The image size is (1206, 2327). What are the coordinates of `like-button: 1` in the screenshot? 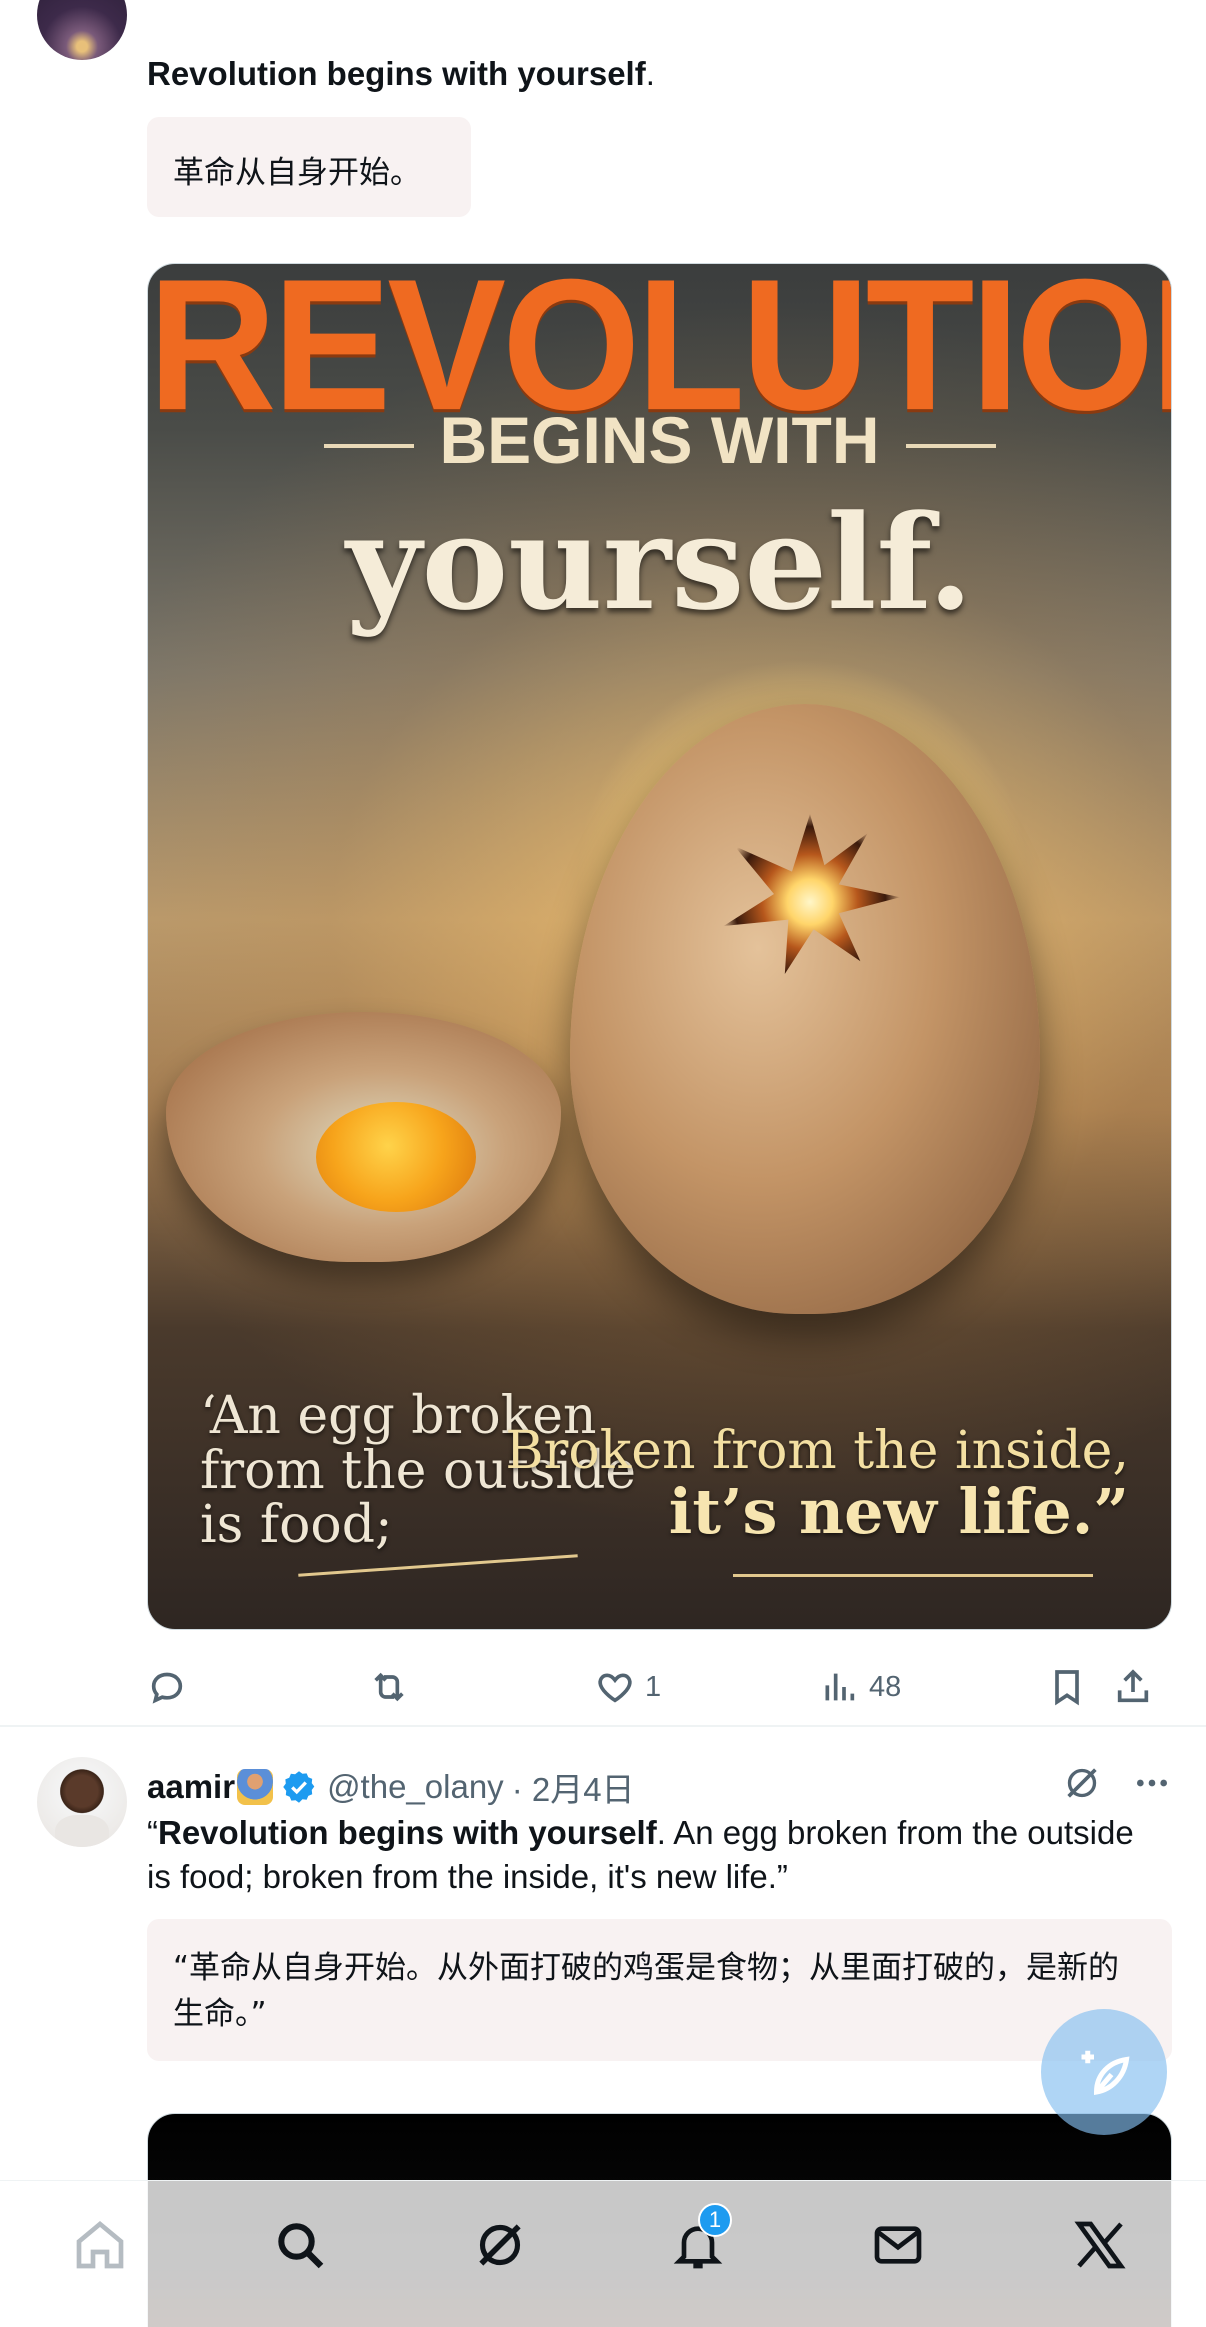 It's located at (628, 1687).